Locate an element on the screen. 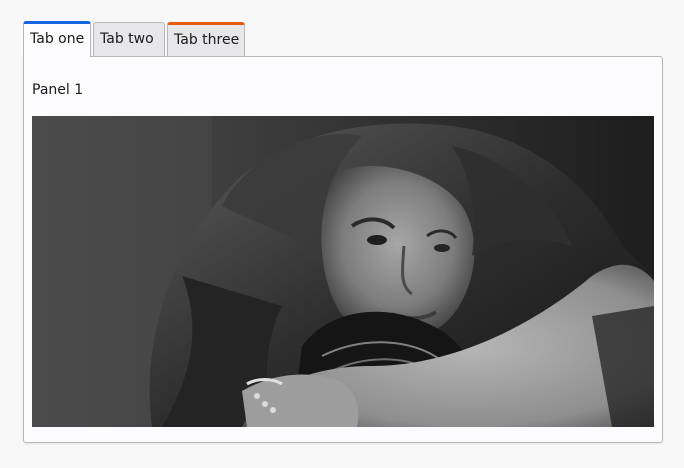 The height and width of the screenshot is (468, 684). tab-three: Tab three is located at coordinates (206, 39).